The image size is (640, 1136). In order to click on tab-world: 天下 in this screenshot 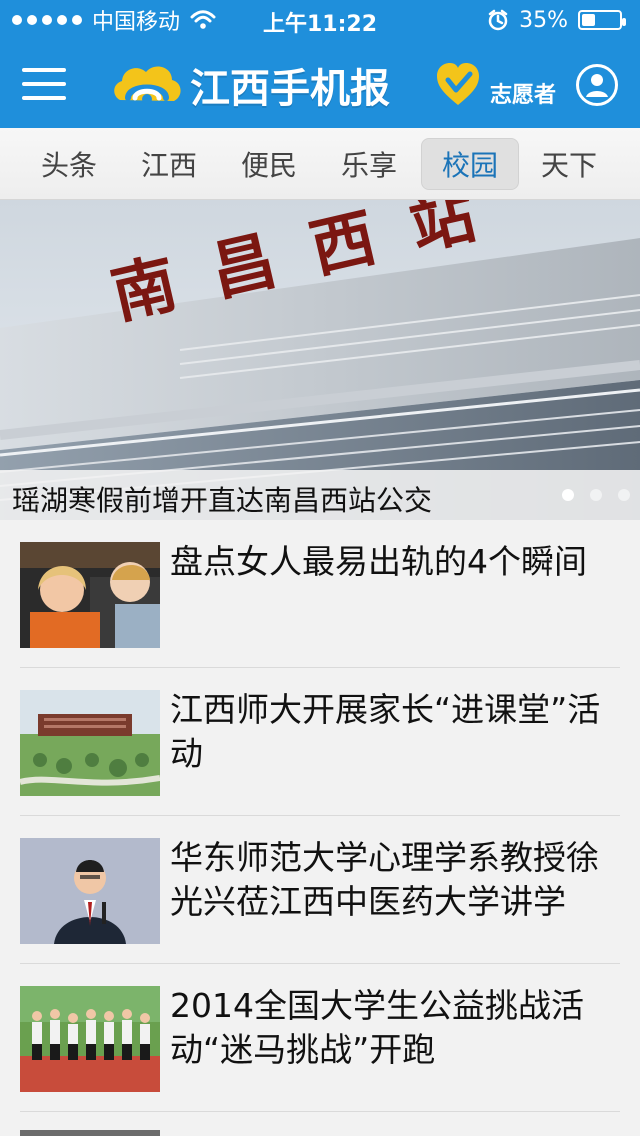, I will do `click(569, 164)`.